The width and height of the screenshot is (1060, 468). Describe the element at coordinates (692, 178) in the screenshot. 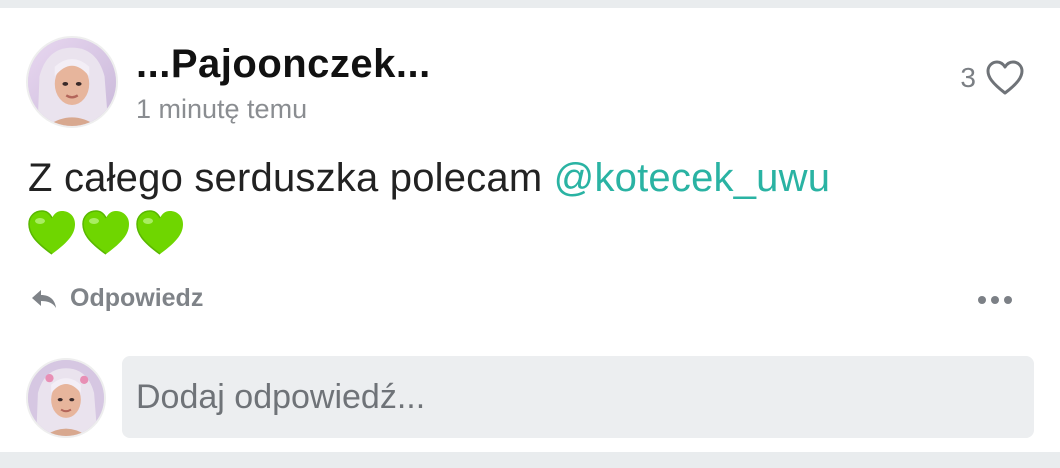

I see `user-mention-link: @kotecek_uwu` at that location.